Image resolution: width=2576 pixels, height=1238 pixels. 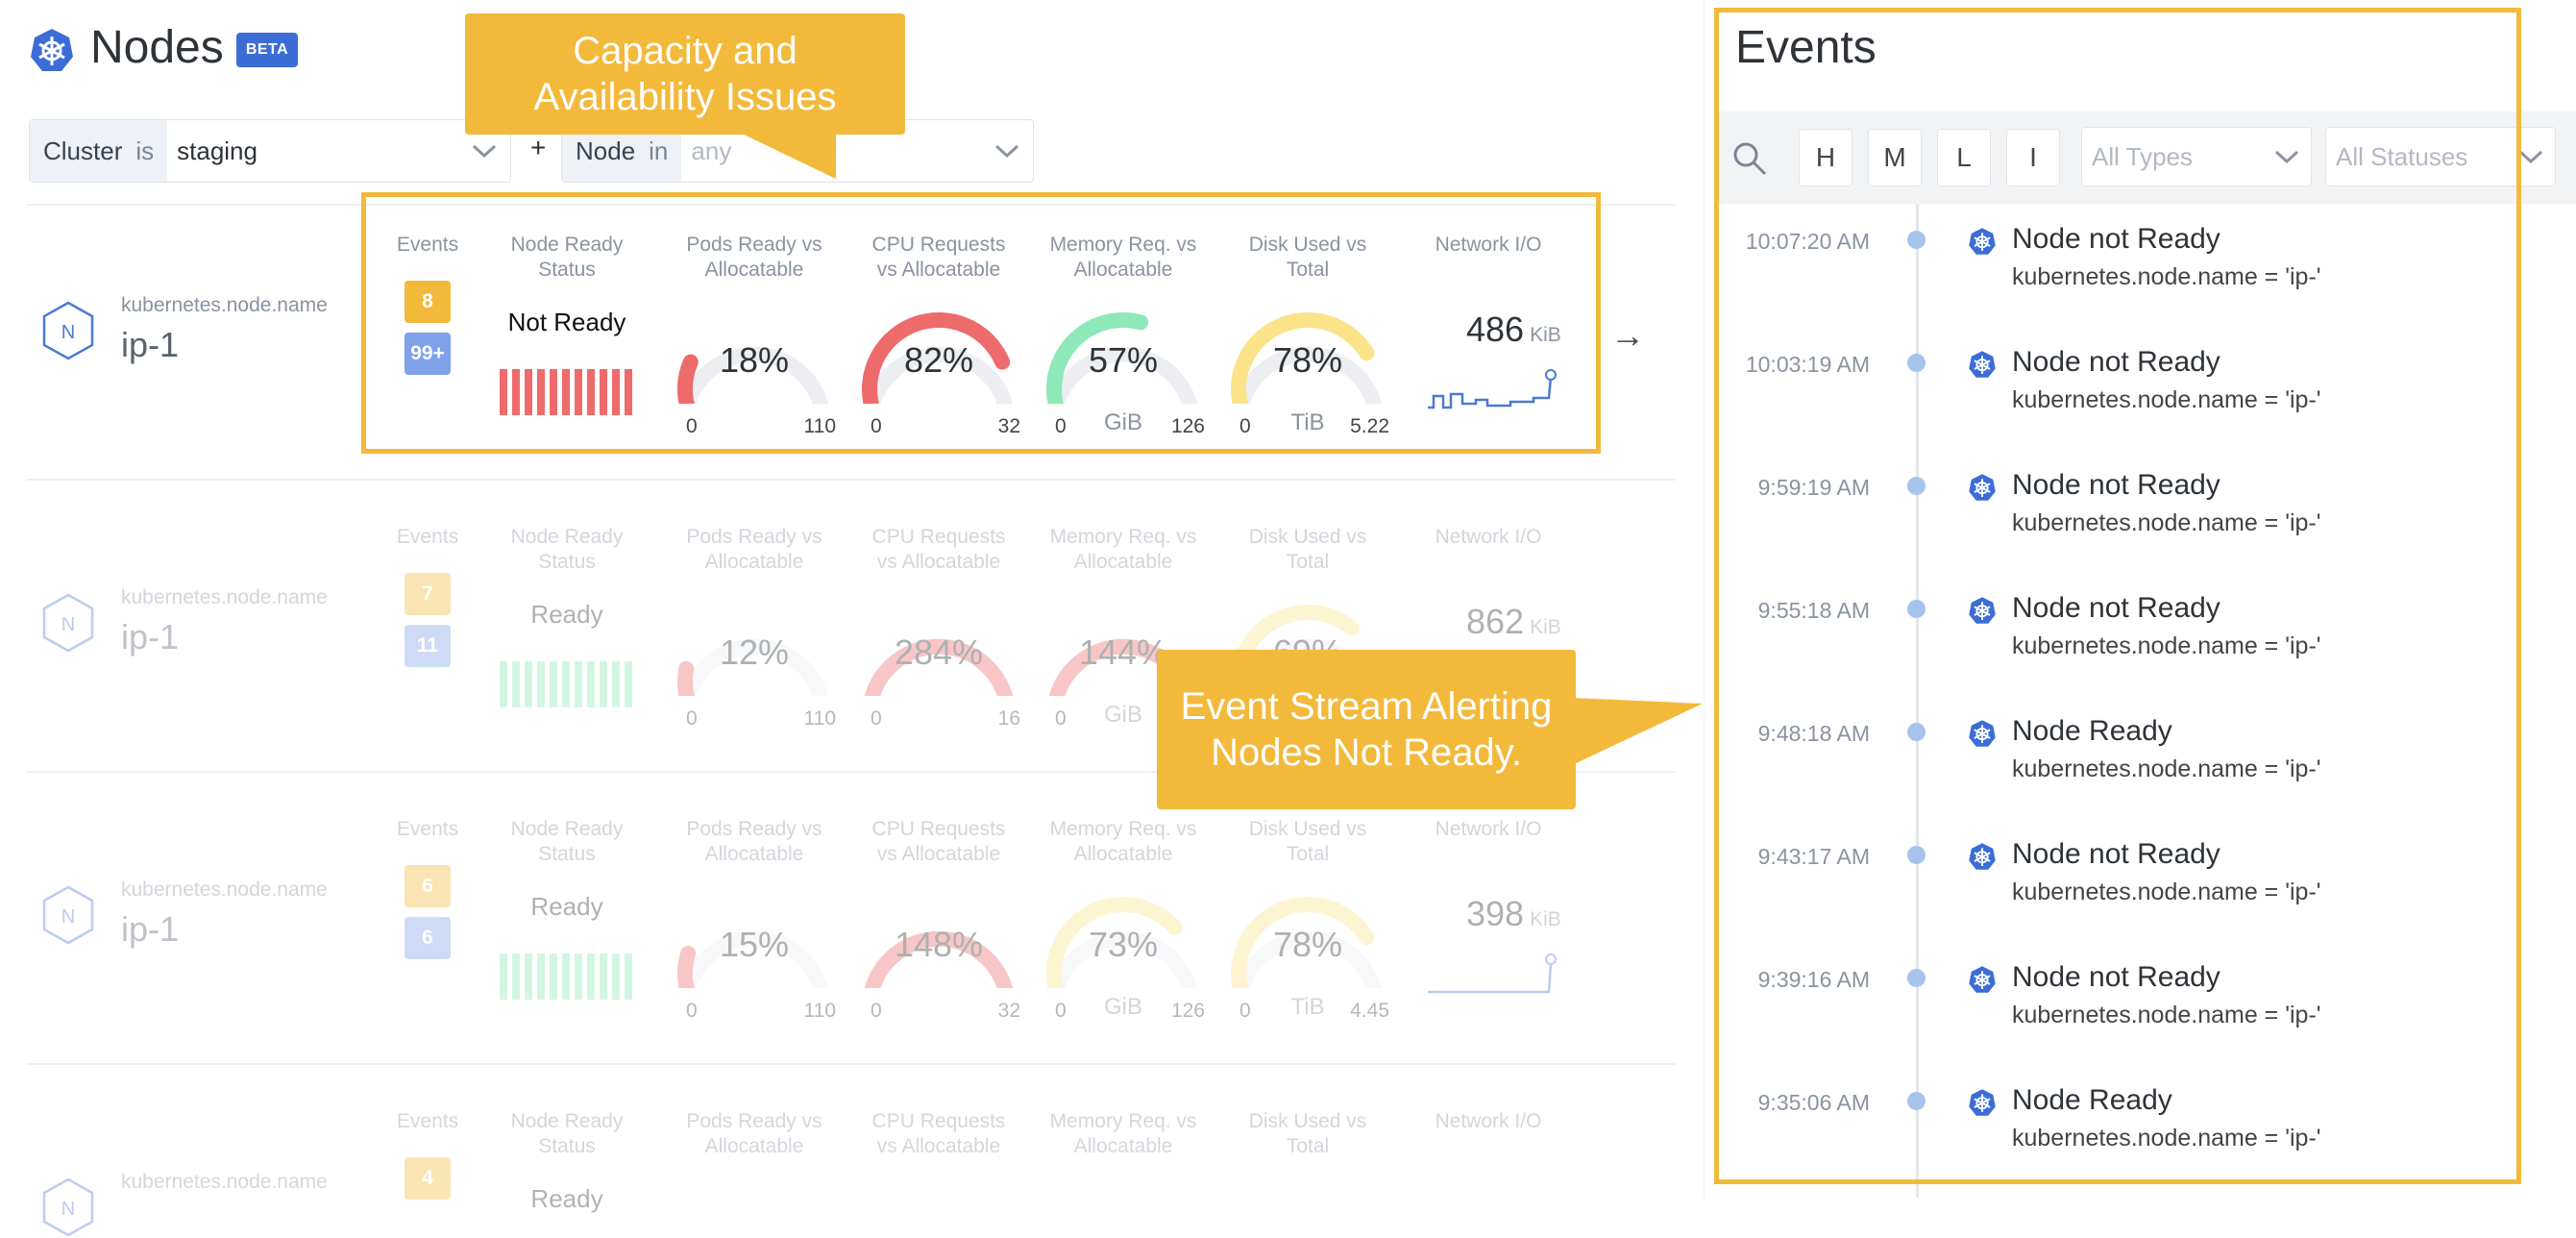 What do you see at coordinates (1488, 1121) in the screenshot?
I see `column-header: Network I/O` at bounding box center [1488, 1121].